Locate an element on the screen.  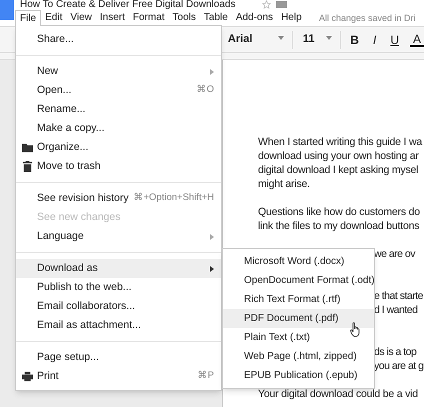
menu-item: Web Page (.html, zipped) is located at coordinates (298, 356).